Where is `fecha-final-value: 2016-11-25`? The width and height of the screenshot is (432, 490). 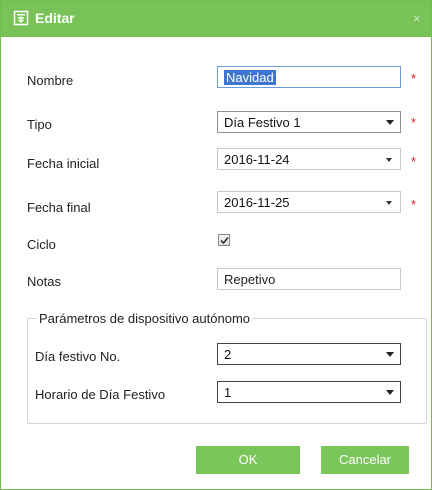
fecha-final-value: 2016-11-25 is located at coordinates (257, 202).